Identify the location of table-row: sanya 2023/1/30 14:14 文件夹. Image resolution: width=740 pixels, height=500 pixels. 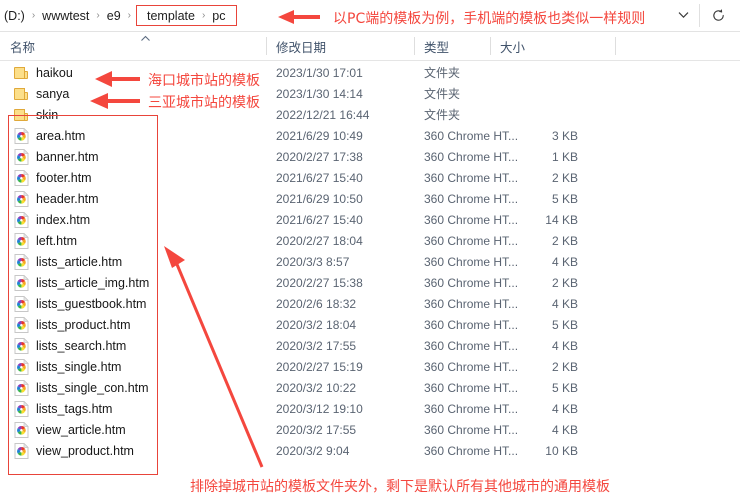
(370, 93).